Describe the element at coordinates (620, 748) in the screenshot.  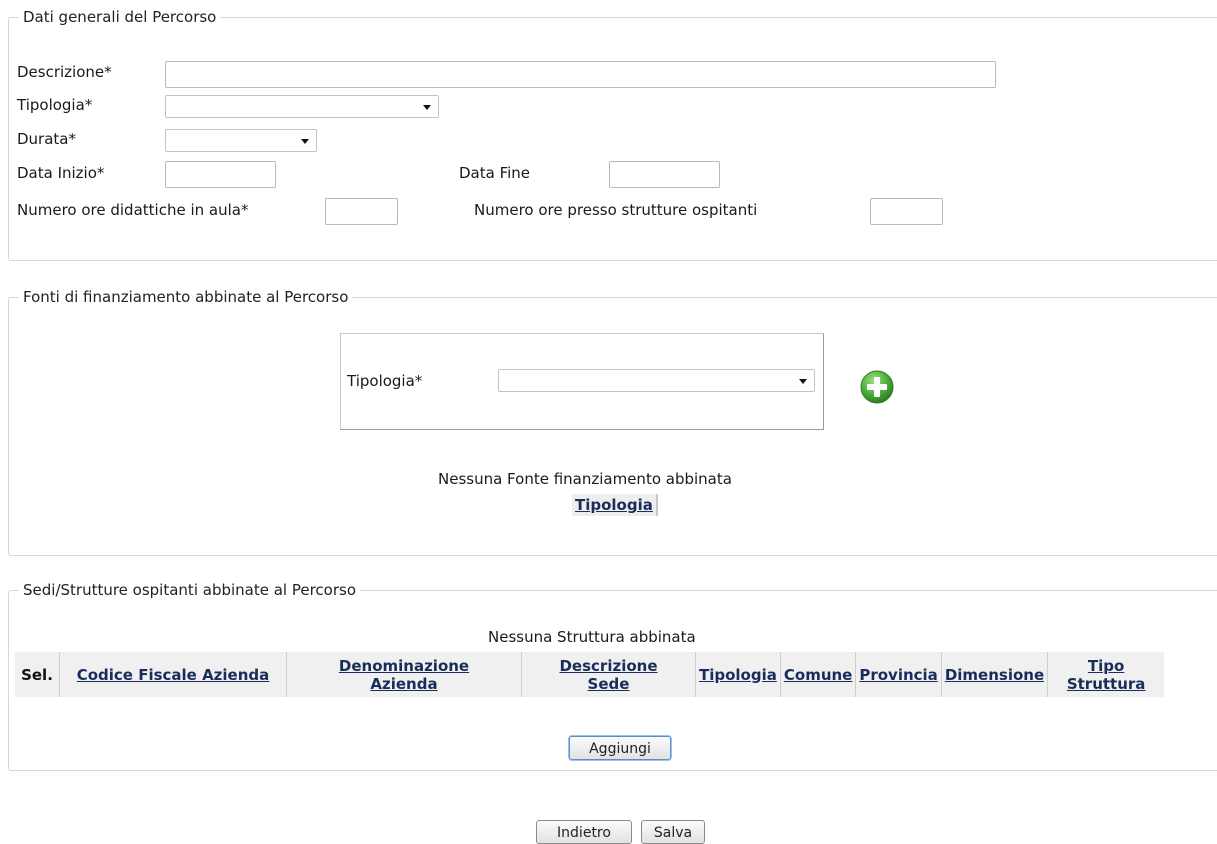
I see `aggiungi-button: Aggiungi` at that location.